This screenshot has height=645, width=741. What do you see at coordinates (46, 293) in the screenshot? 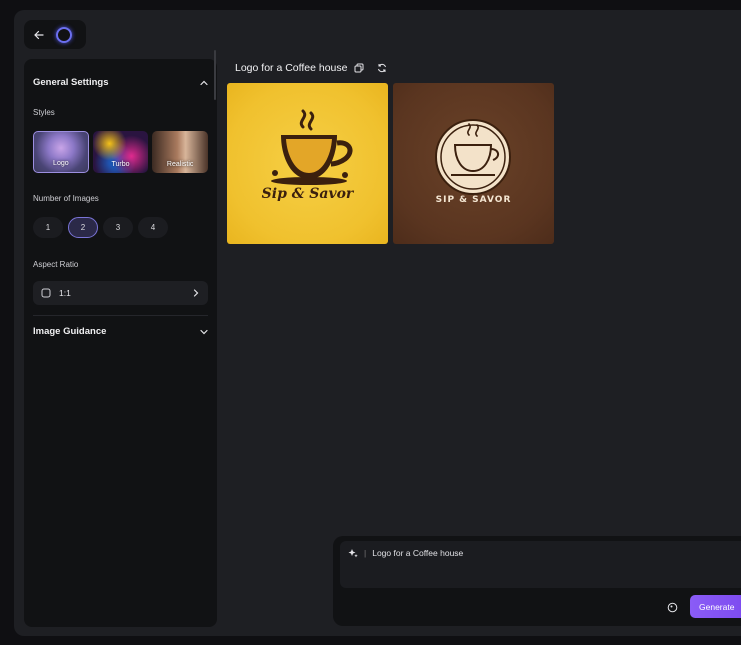
I see `aspect-square-icon` at bounding box center [46, 293].